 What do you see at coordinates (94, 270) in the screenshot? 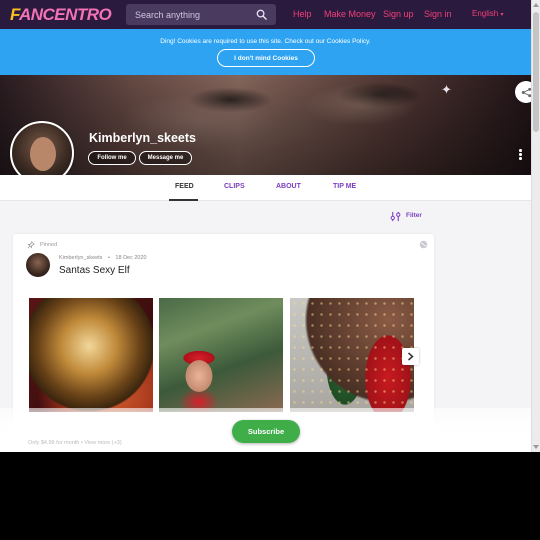
I see `post-title: Santas Sexy Elf` at bounding box center [94, 270].